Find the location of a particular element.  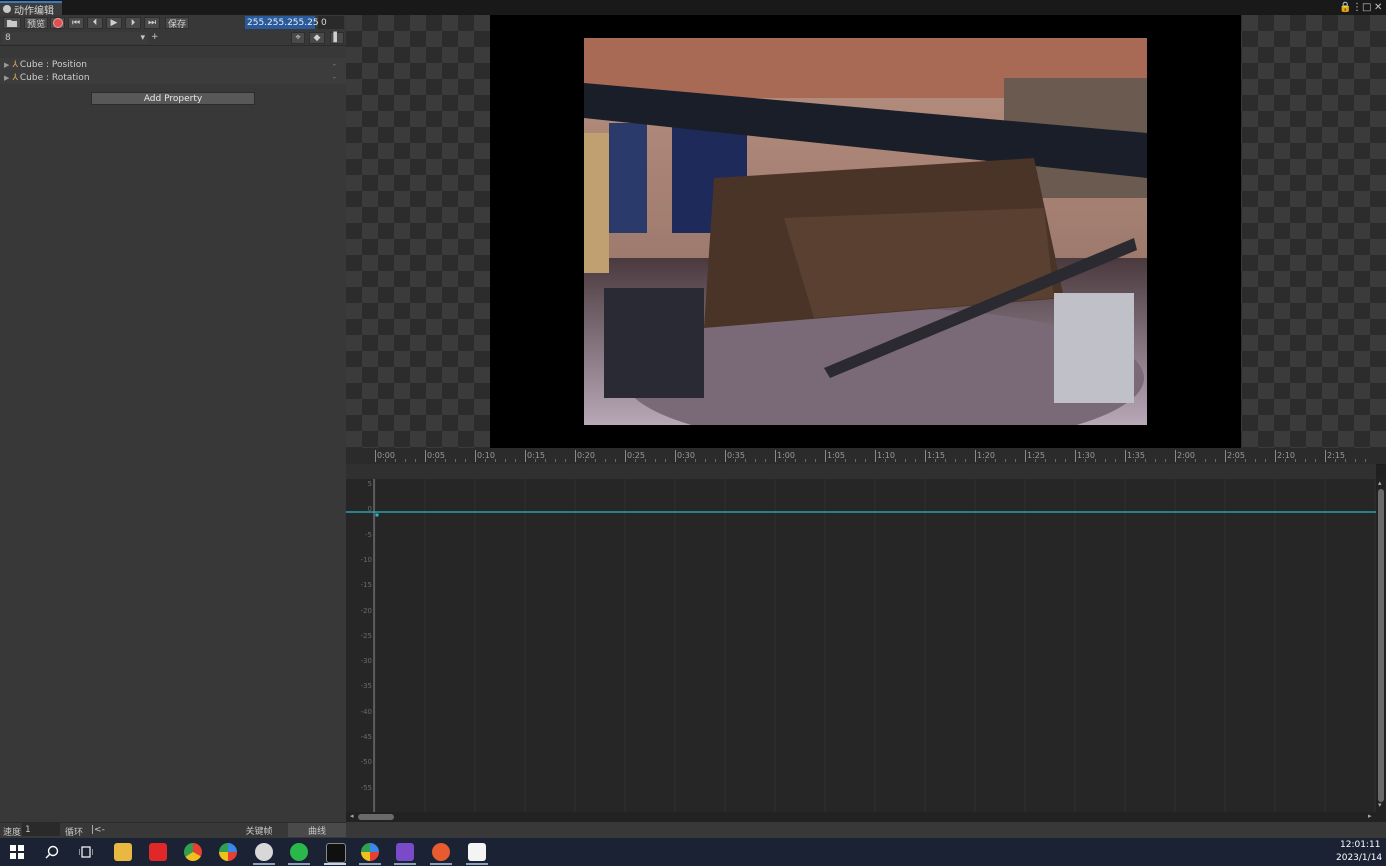

windows-start-icon is located at coordinates (17, 852).